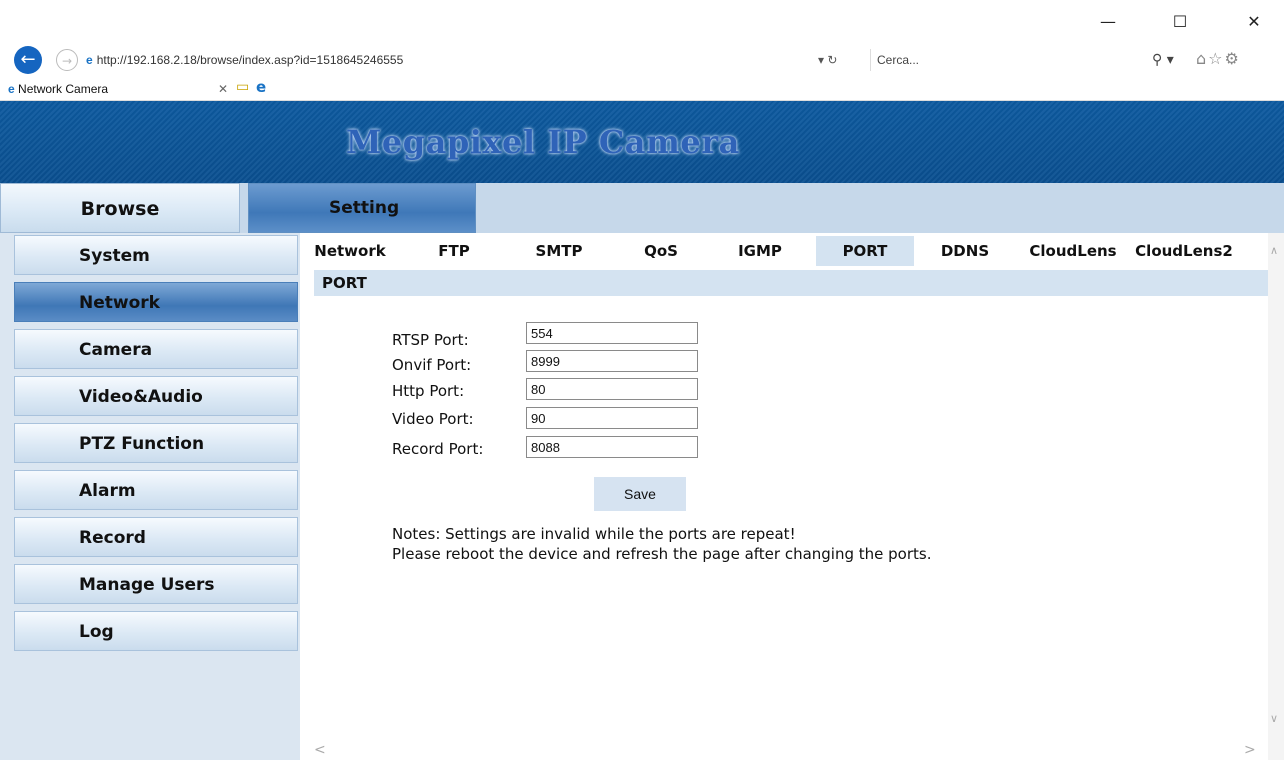 The width and height of the screenshot is (1284, 760). What do you see at coordinates (640, 494) in the screenshot?
I see `save-button: Save` at bounding box center [640, 494].